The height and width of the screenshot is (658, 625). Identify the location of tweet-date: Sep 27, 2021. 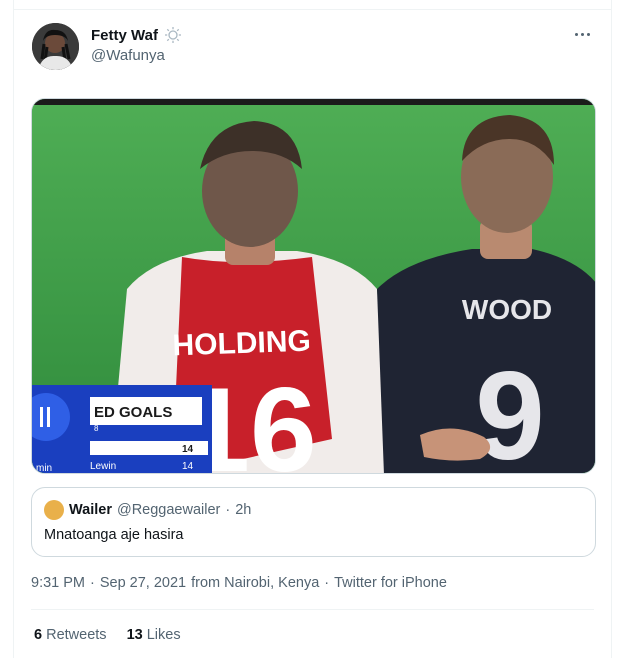
(143, 583).